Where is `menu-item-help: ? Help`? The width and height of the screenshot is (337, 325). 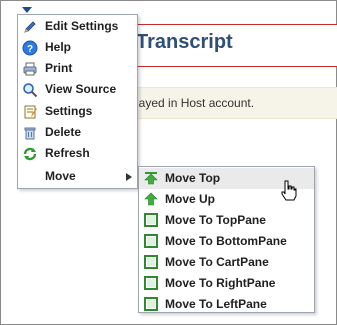 menu-item-help: ? Help is located at coordinates (77, 47).